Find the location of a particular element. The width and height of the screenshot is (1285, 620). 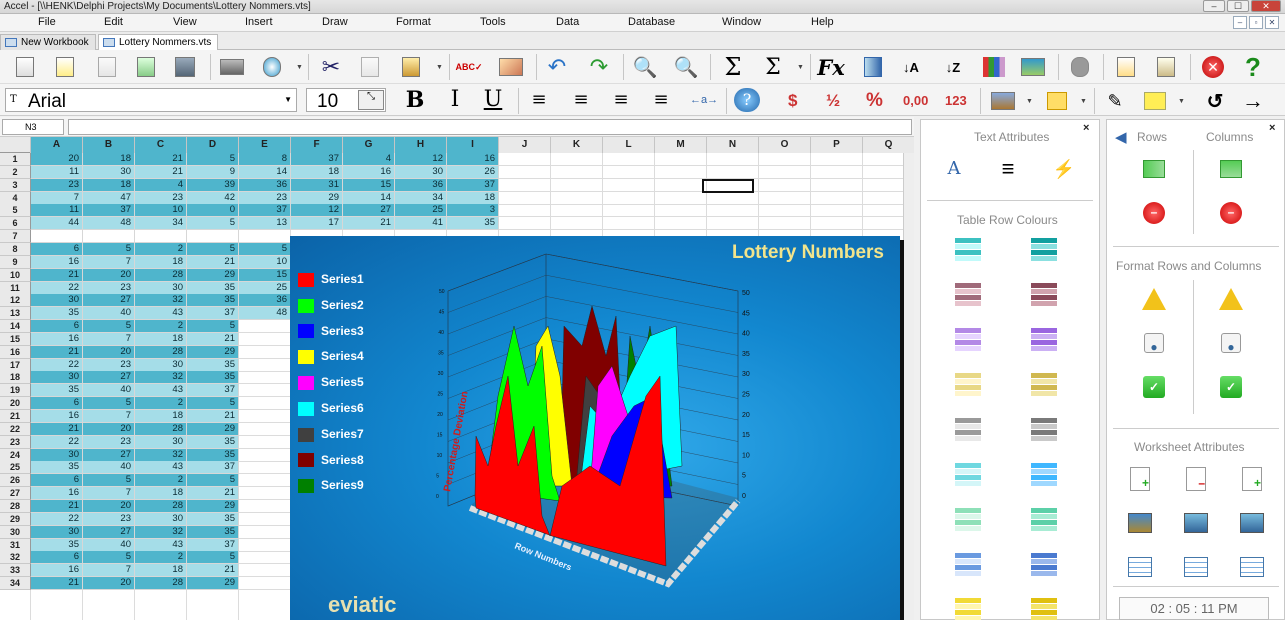

grid-cell: 4 is located at coordinates (369, 159).